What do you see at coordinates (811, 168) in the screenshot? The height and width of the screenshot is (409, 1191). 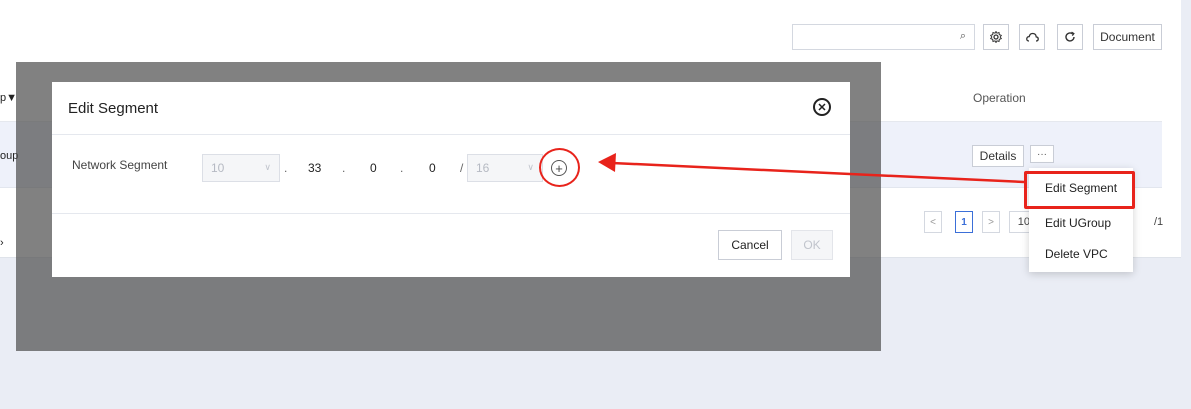 I see `annotation-arrow` at bounding box center [811, 168].